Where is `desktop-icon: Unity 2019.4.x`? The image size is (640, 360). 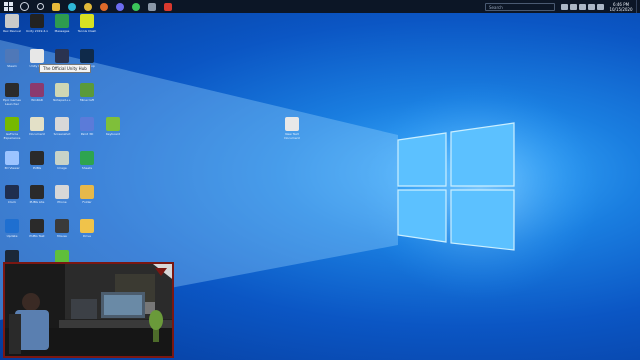
desktop-icon: Unity 2019.4.x is located at coordinates (37, 23).